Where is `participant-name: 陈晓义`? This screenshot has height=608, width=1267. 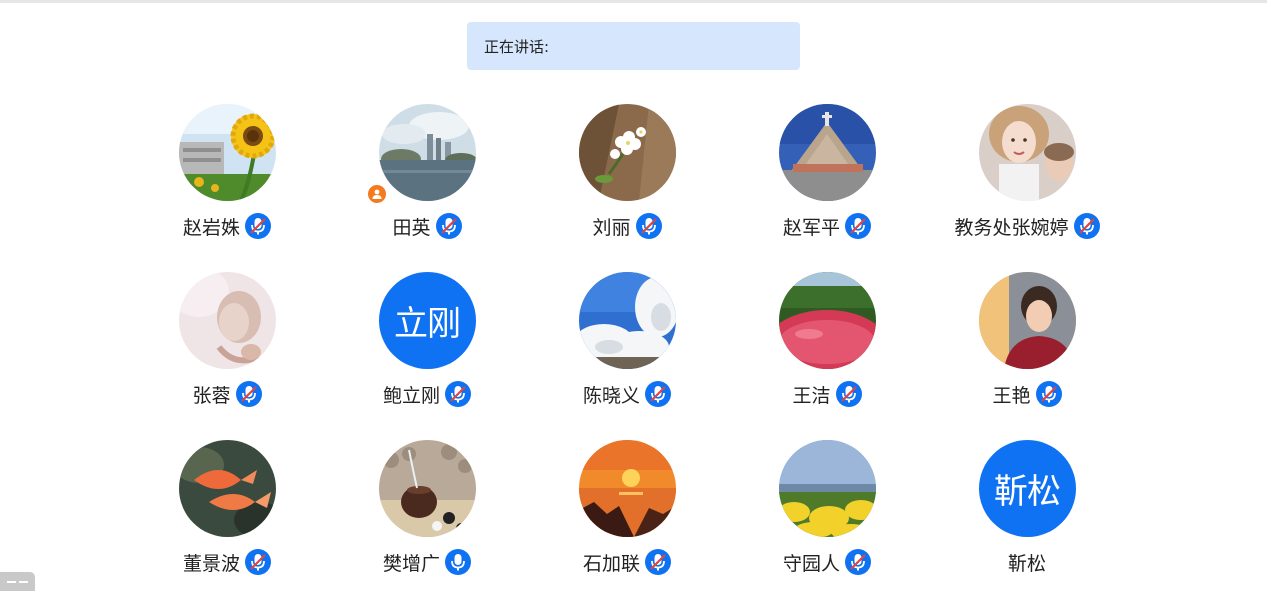
participant-name: 陈晓义 is located at coordinates (611, 395).